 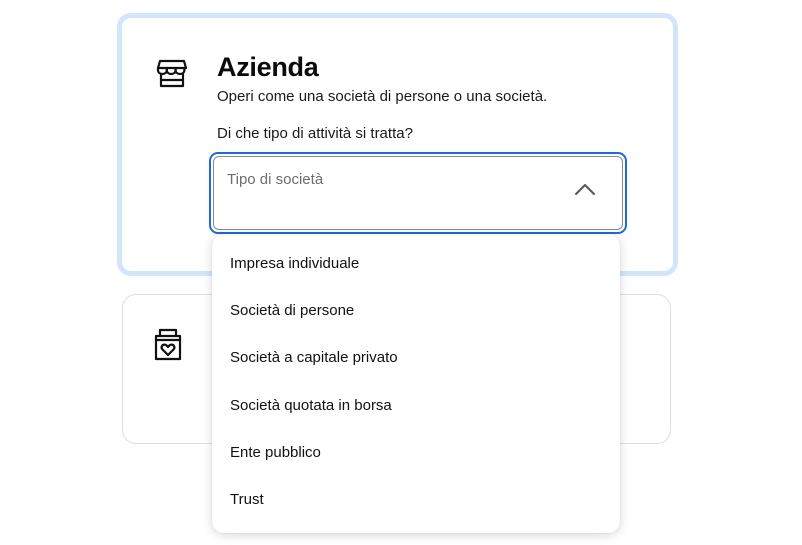 I want to click on option-trust: Trust, so click(x=416, y=499).